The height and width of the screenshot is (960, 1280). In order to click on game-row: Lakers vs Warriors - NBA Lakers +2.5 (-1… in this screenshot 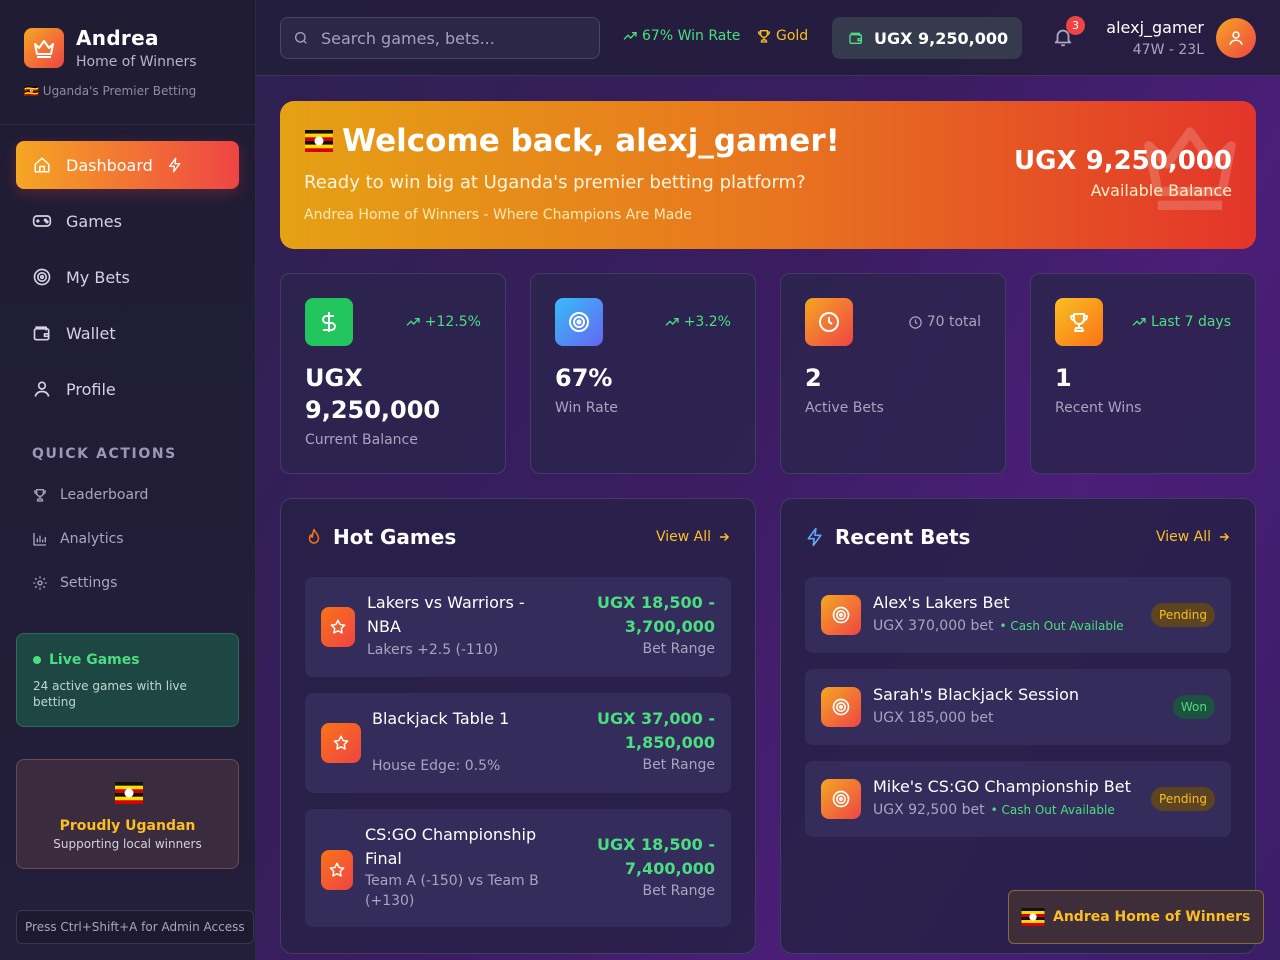, I will do `click(518, 627)`.